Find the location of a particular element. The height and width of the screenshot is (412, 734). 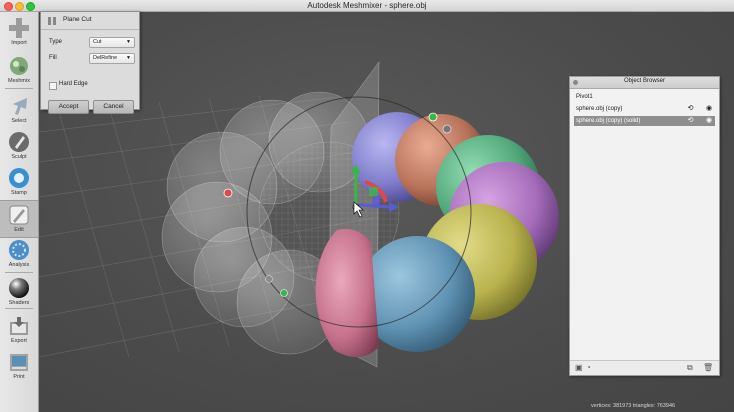

shader-sphere-icon is located at coordinates (19, 288).